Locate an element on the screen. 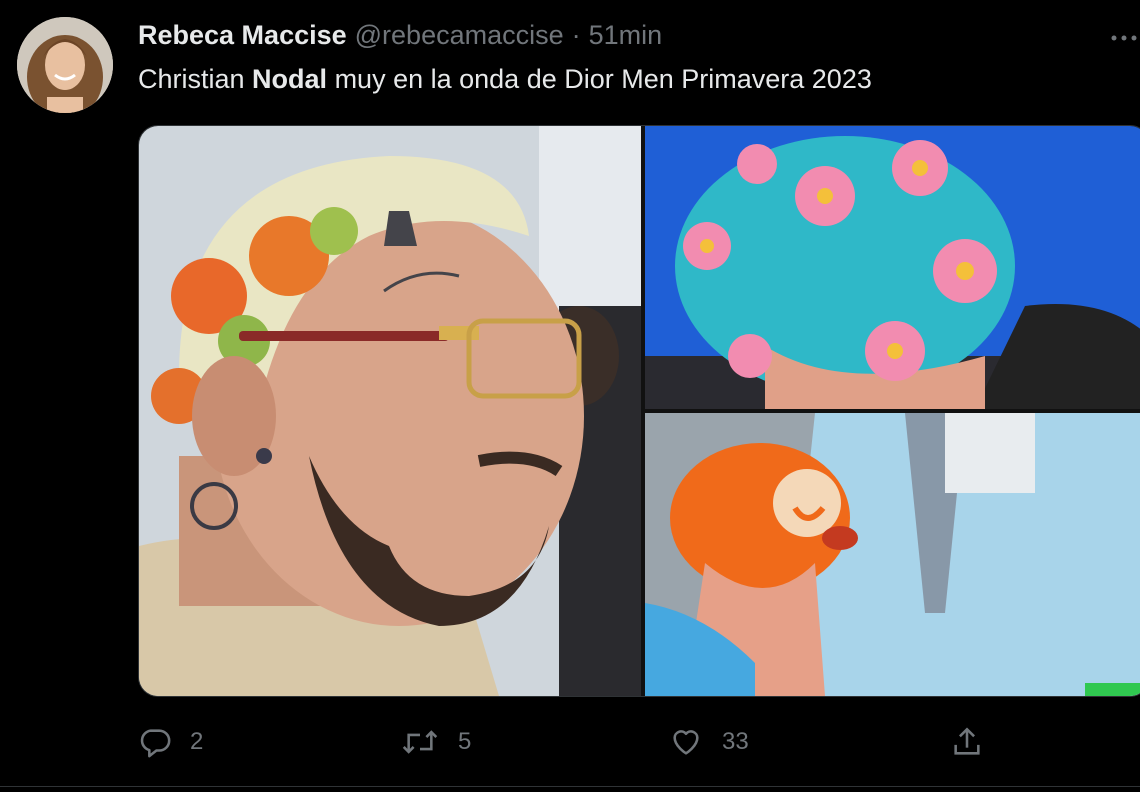 The image size is (1140, 792). divider is located at coordinates (570, 786).